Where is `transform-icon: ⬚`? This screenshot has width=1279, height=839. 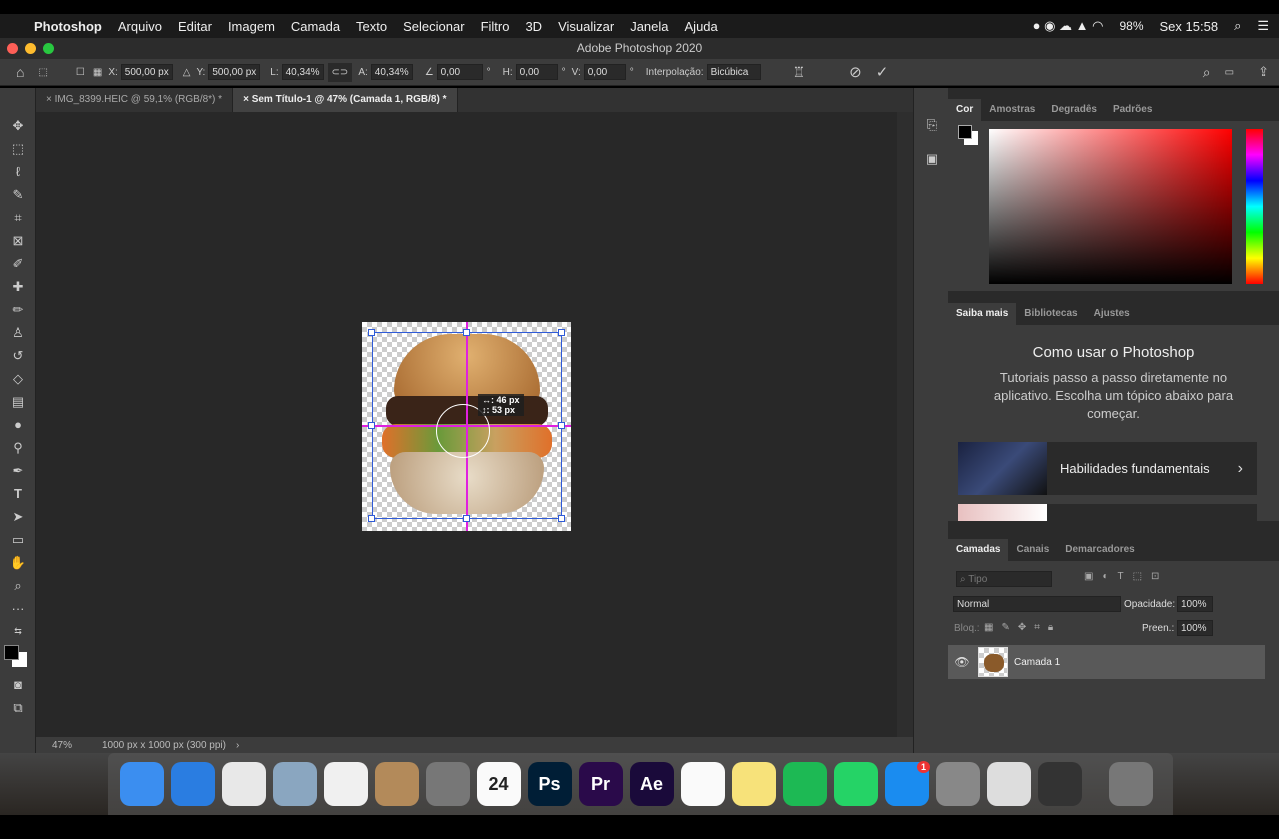
transform-icon: ⬚ is located at coordinates (42, 72).